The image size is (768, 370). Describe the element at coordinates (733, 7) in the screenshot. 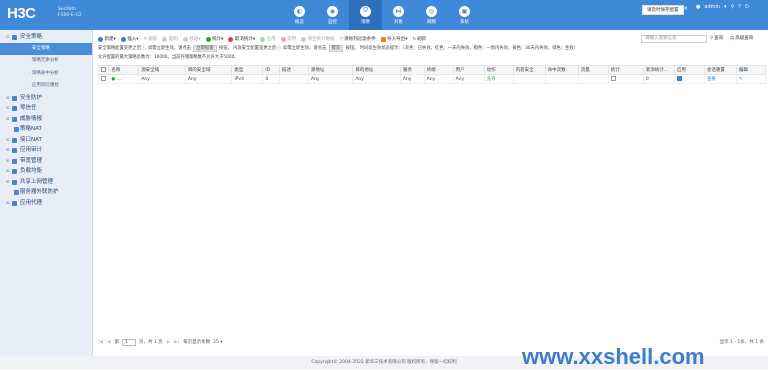

I see `search-icon: ⚲` at that location.